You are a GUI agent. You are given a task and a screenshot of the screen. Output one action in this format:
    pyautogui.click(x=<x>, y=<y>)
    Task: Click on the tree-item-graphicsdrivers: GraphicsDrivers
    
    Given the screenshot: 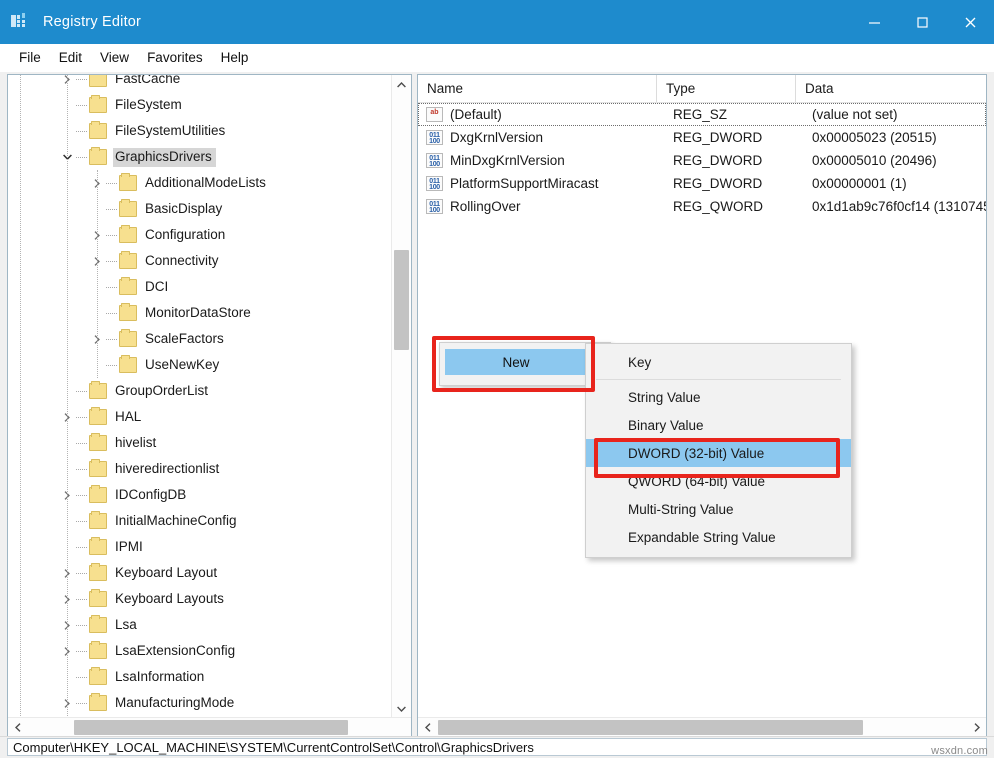 What is the action you would take?
    pyautogui.click(x=200, y=157)
    